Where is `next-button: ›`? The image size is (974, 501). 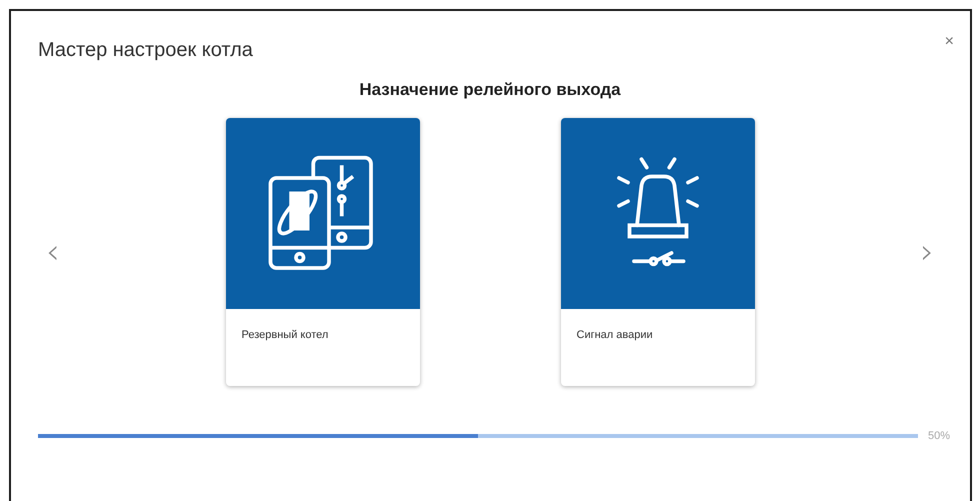 next-button: › is located at coordinates (927, 252).